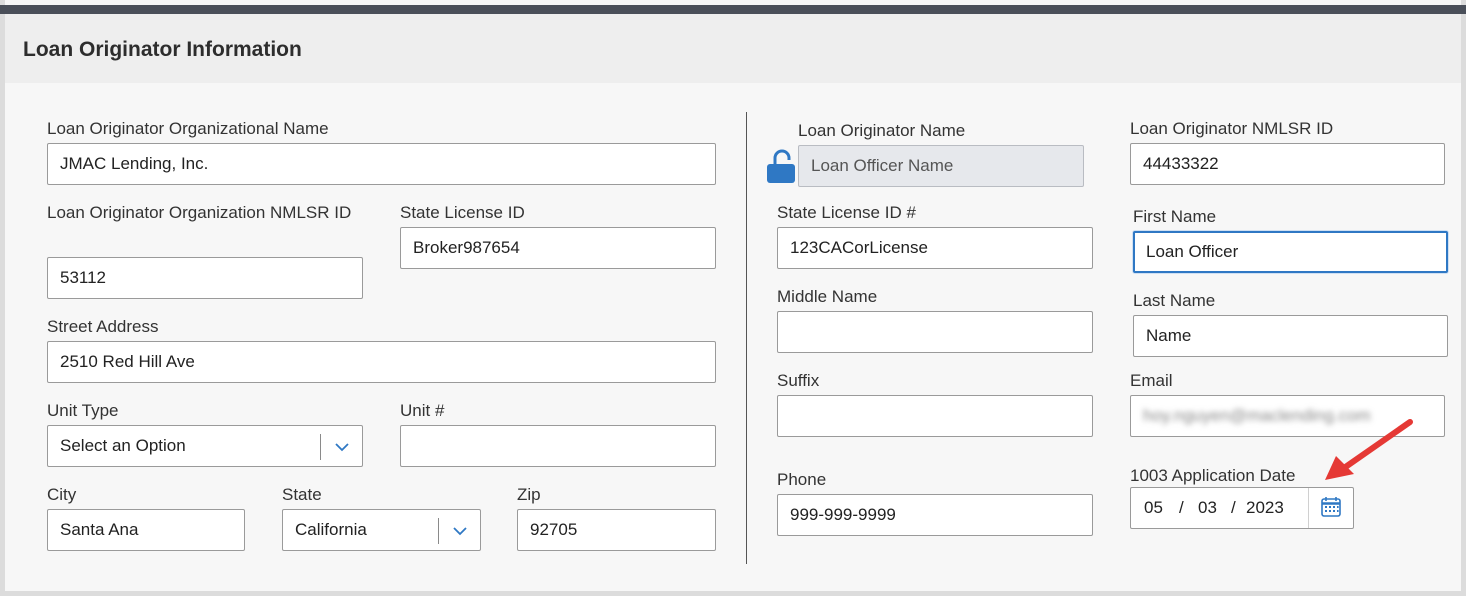  I want to click on first-name-input: Loan Officer, so click(1290, 252).